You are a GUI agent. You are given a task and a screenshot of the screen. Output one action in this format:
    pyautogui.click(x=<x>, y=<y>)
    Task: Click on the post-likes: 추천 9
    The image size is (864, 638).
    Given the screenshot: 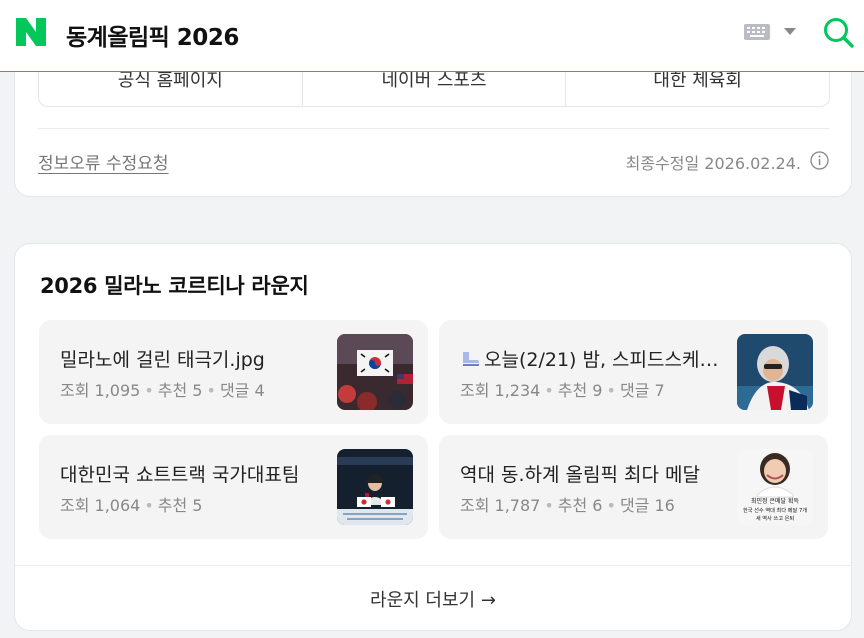 What is the action you would take?
    pyautogui.click(x=580, y=390)
    